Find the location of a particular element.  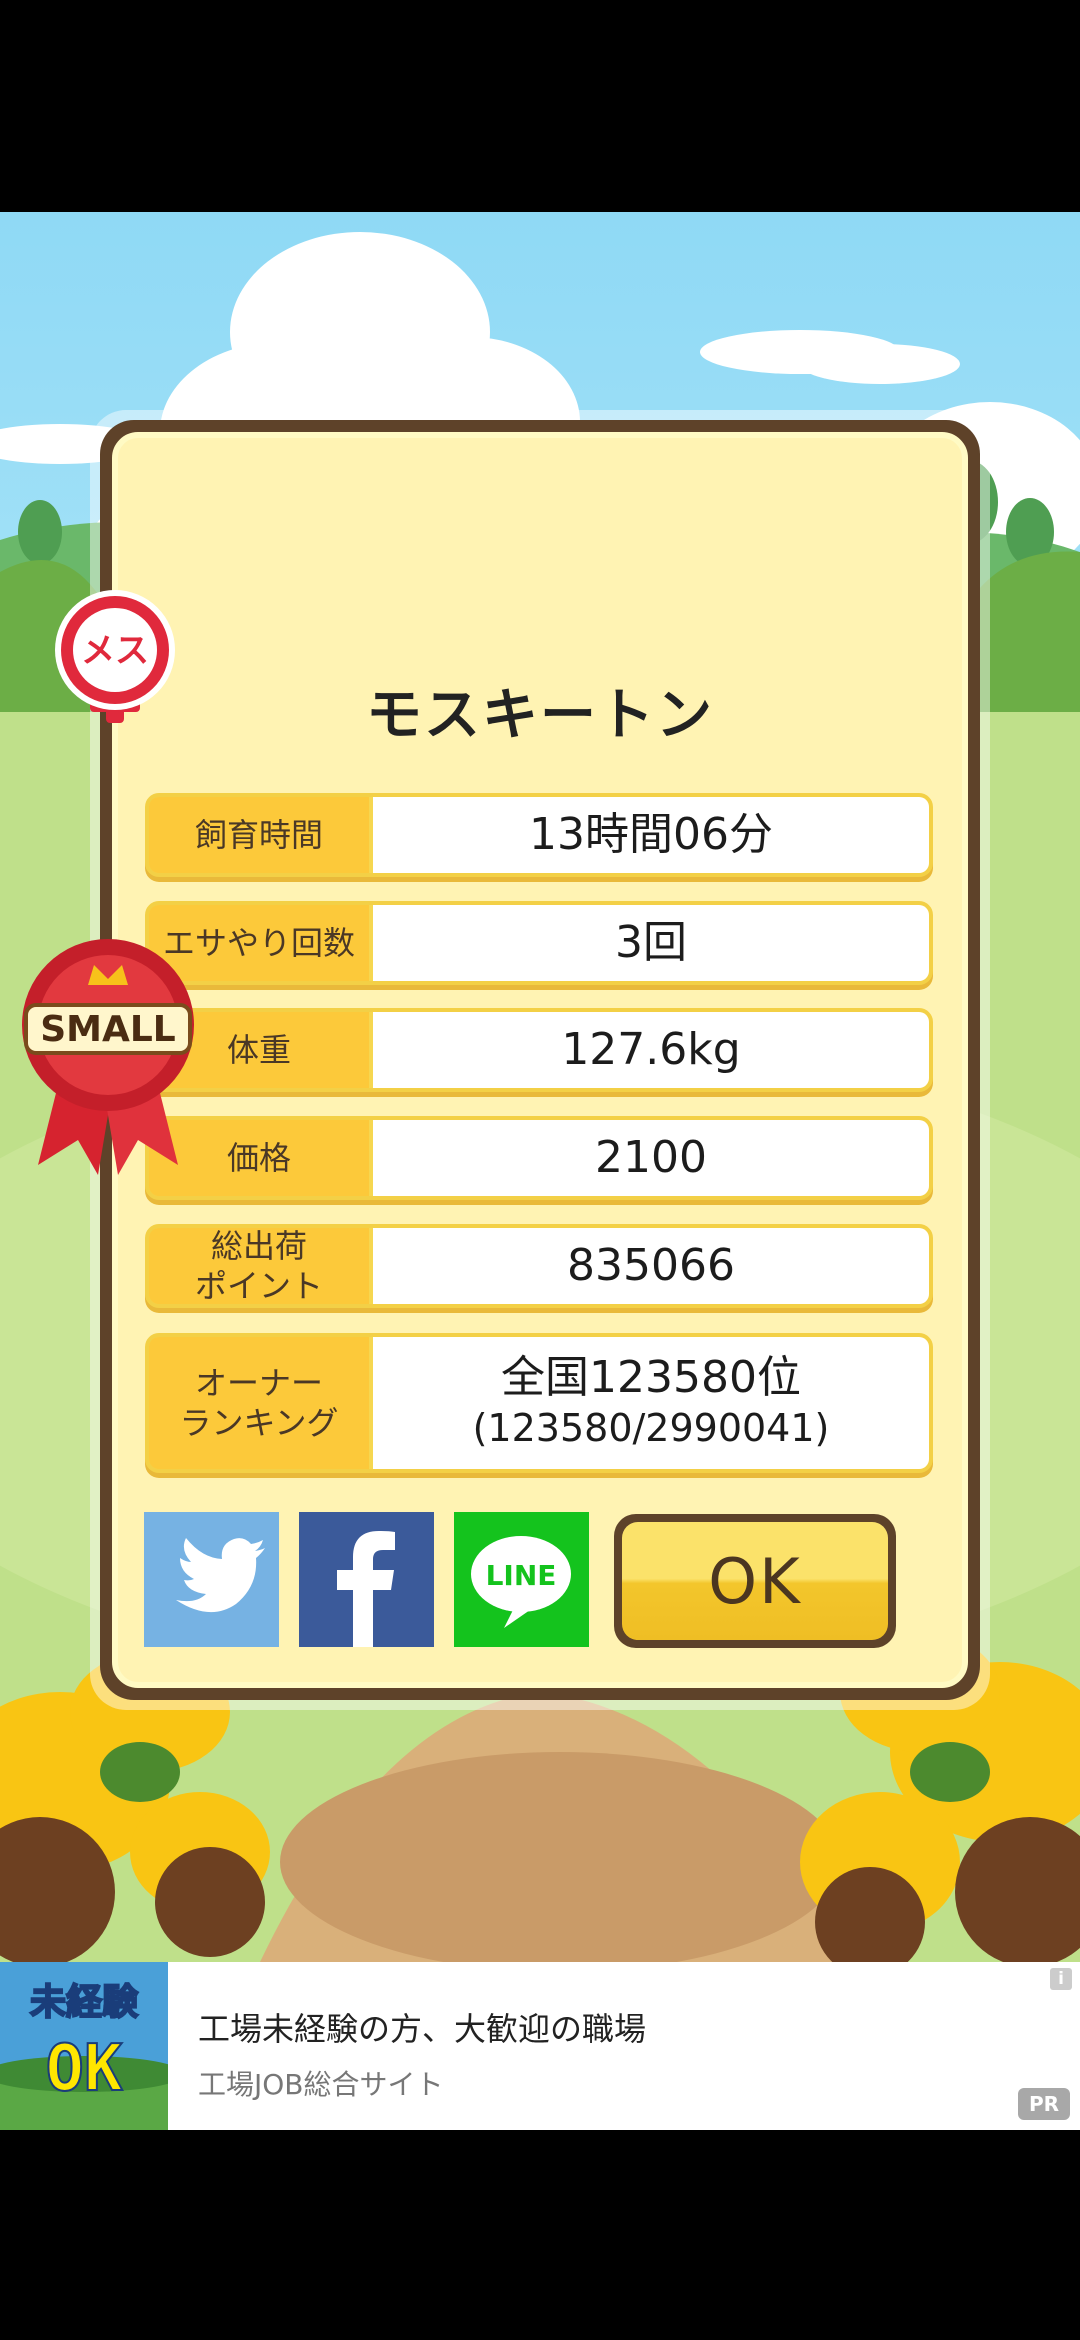

stat-value: 127.6kg is located at coordinates (651, 1050).